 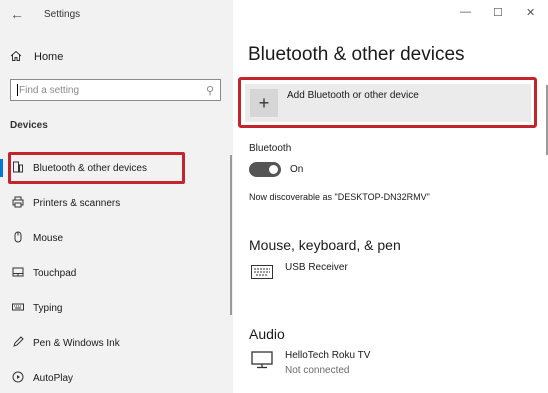 What do you see at coordinates (325, 245) in the screenshot?
I see `section-title-input-devices: Mouse, keyboard, & pen` at bounding box center [325, 245].